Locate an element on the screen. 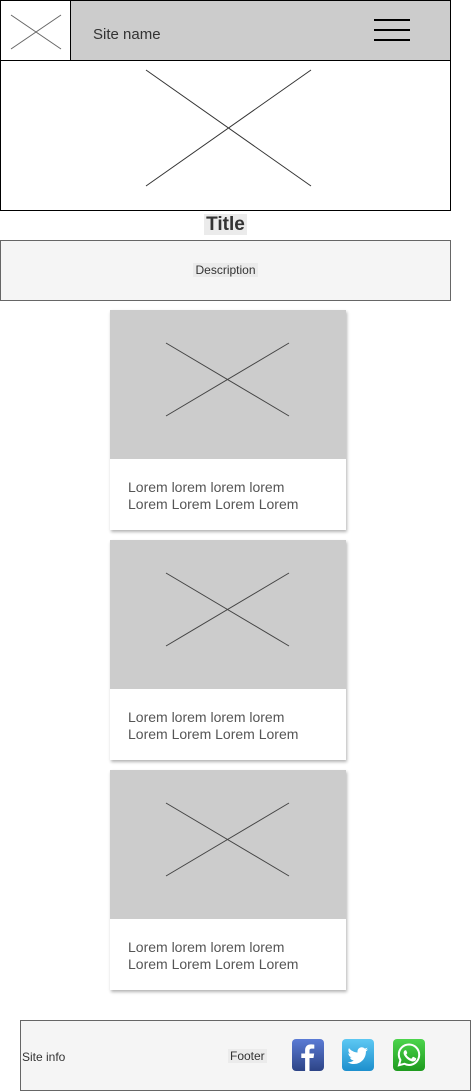 The width and height of the screenshot is (471, 1091). logo-placeholder is located at coordinates (35, 30).